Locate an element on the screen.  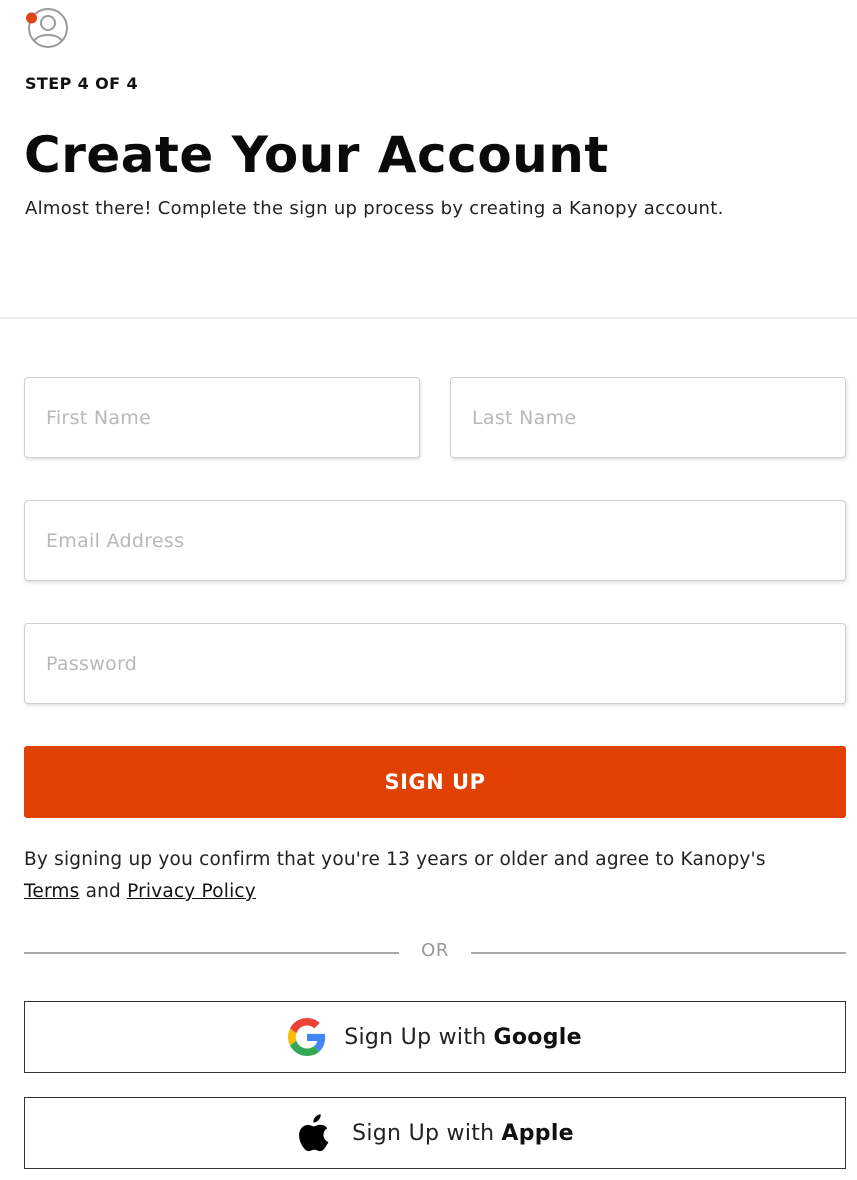
google-button-prefix: Sign Up with is located at coordinates (415, 1037).